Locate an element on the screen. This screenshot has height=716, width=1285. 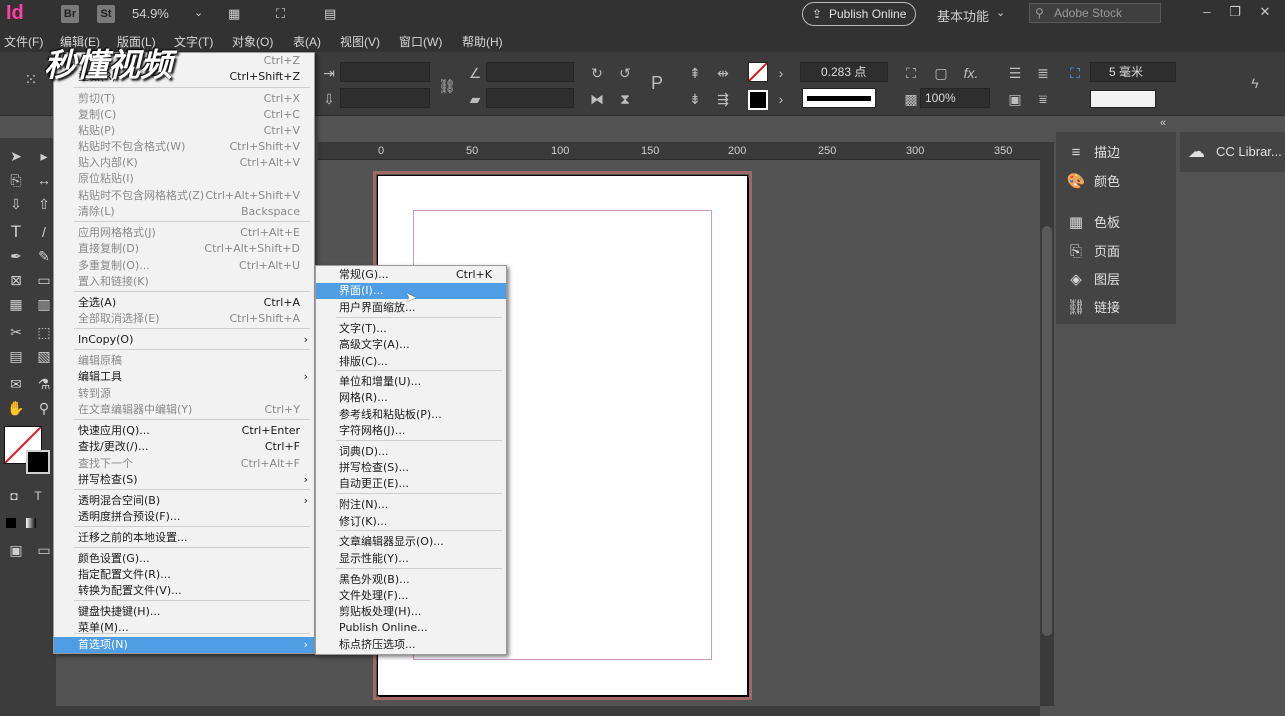
bridge-badge: Br is located at coordinates (70, 14).